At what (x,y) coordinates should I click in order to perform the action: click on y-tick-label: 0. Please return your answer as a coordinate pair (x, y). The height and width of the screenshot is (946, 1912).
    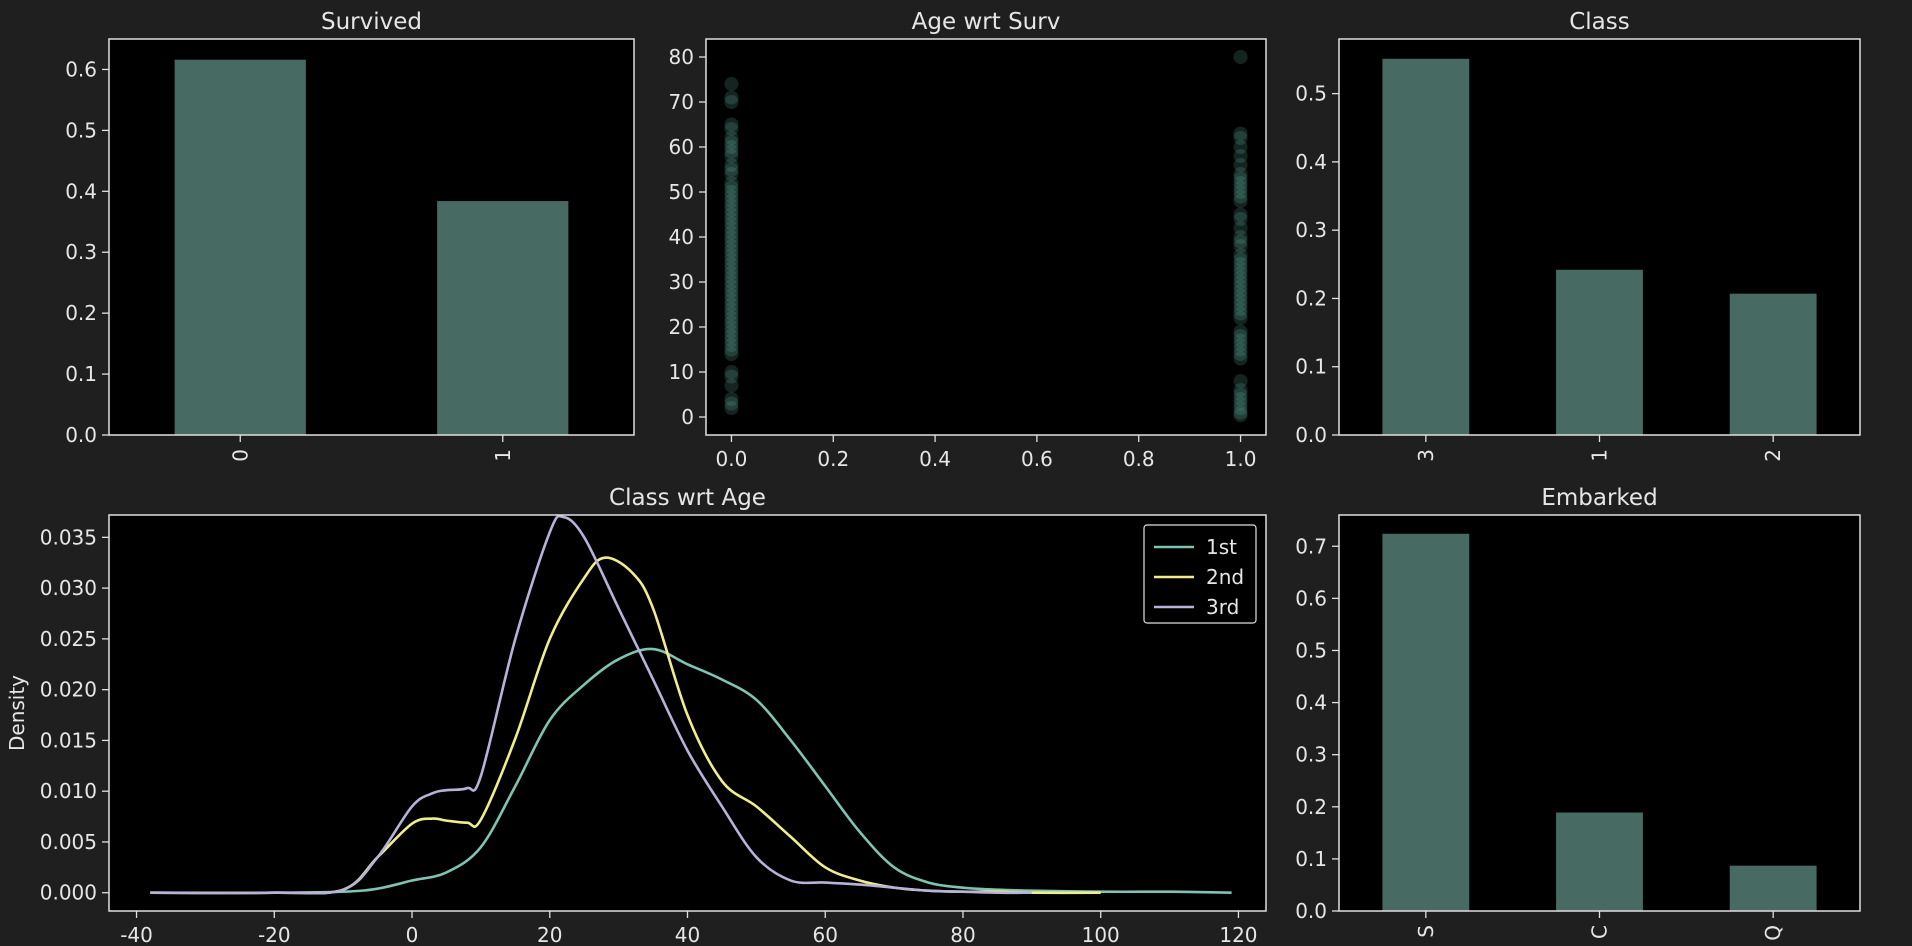
    Looking at the image, I should click on (687, 417).